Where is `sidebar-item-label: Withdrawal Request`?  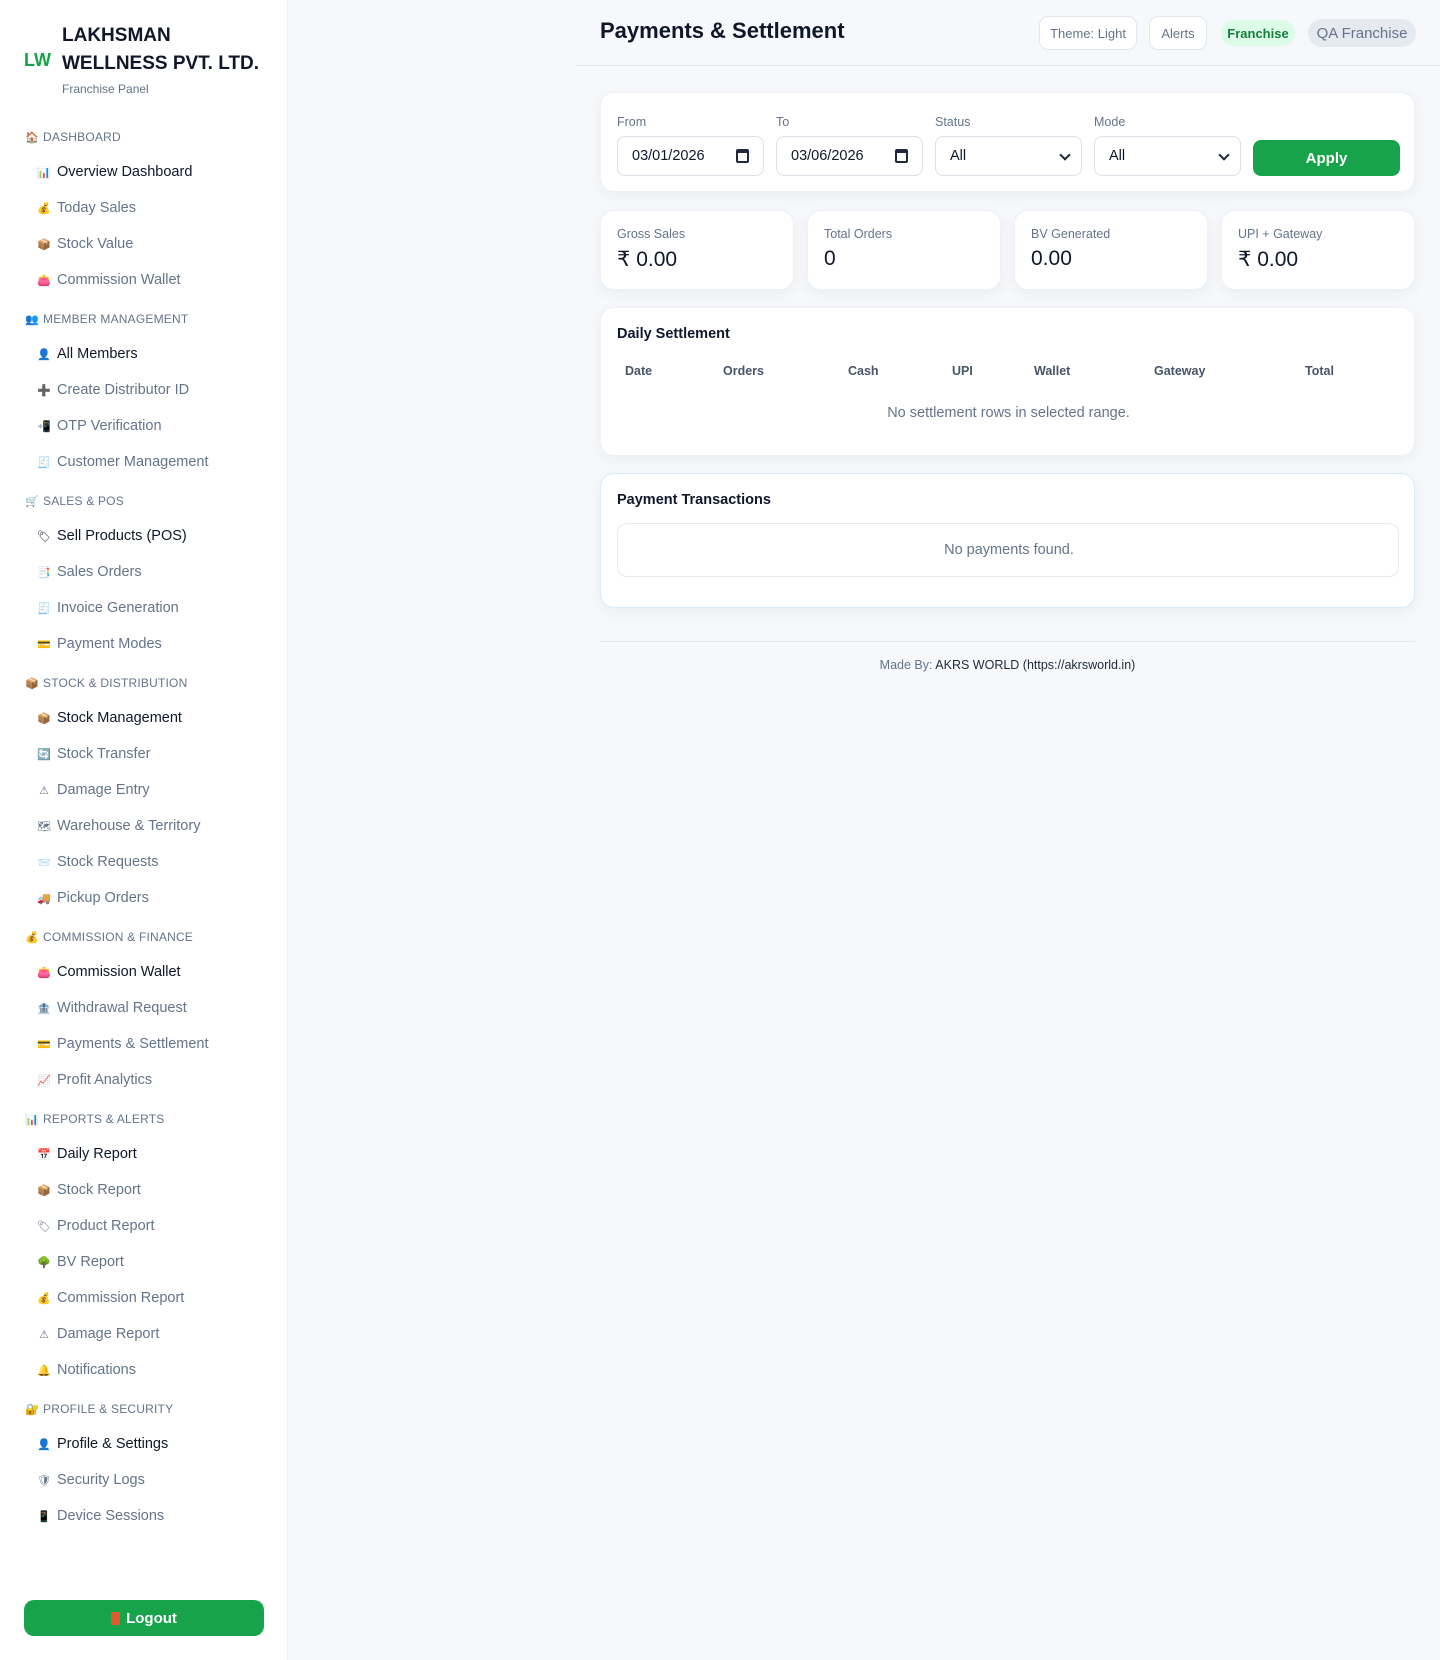
sidebar-item-label: Withdrawal Request is located at coordinates (122, 1008).